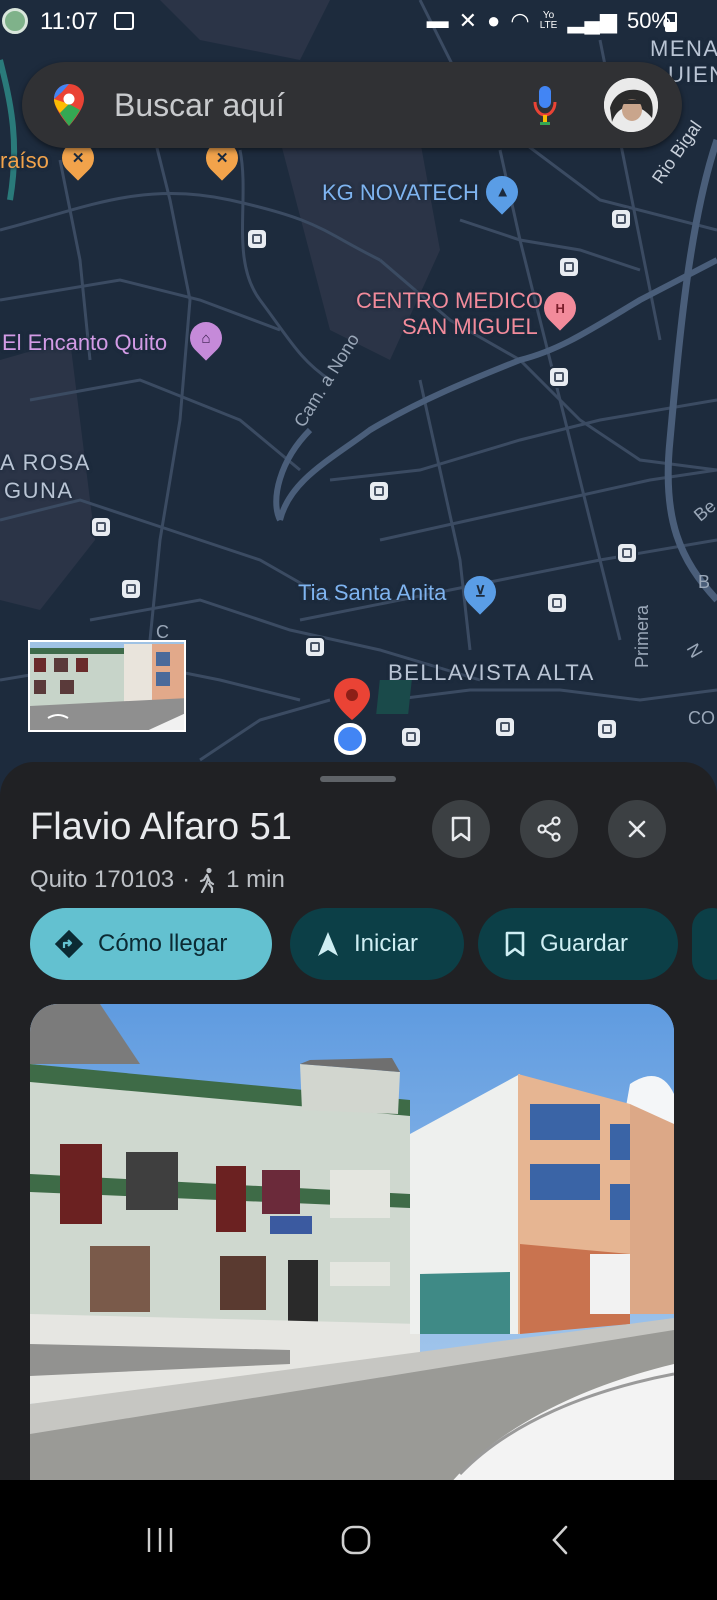 The width and height of the screenshot is (717, 1600). I want to click on home-icon, so click(356, 1540).